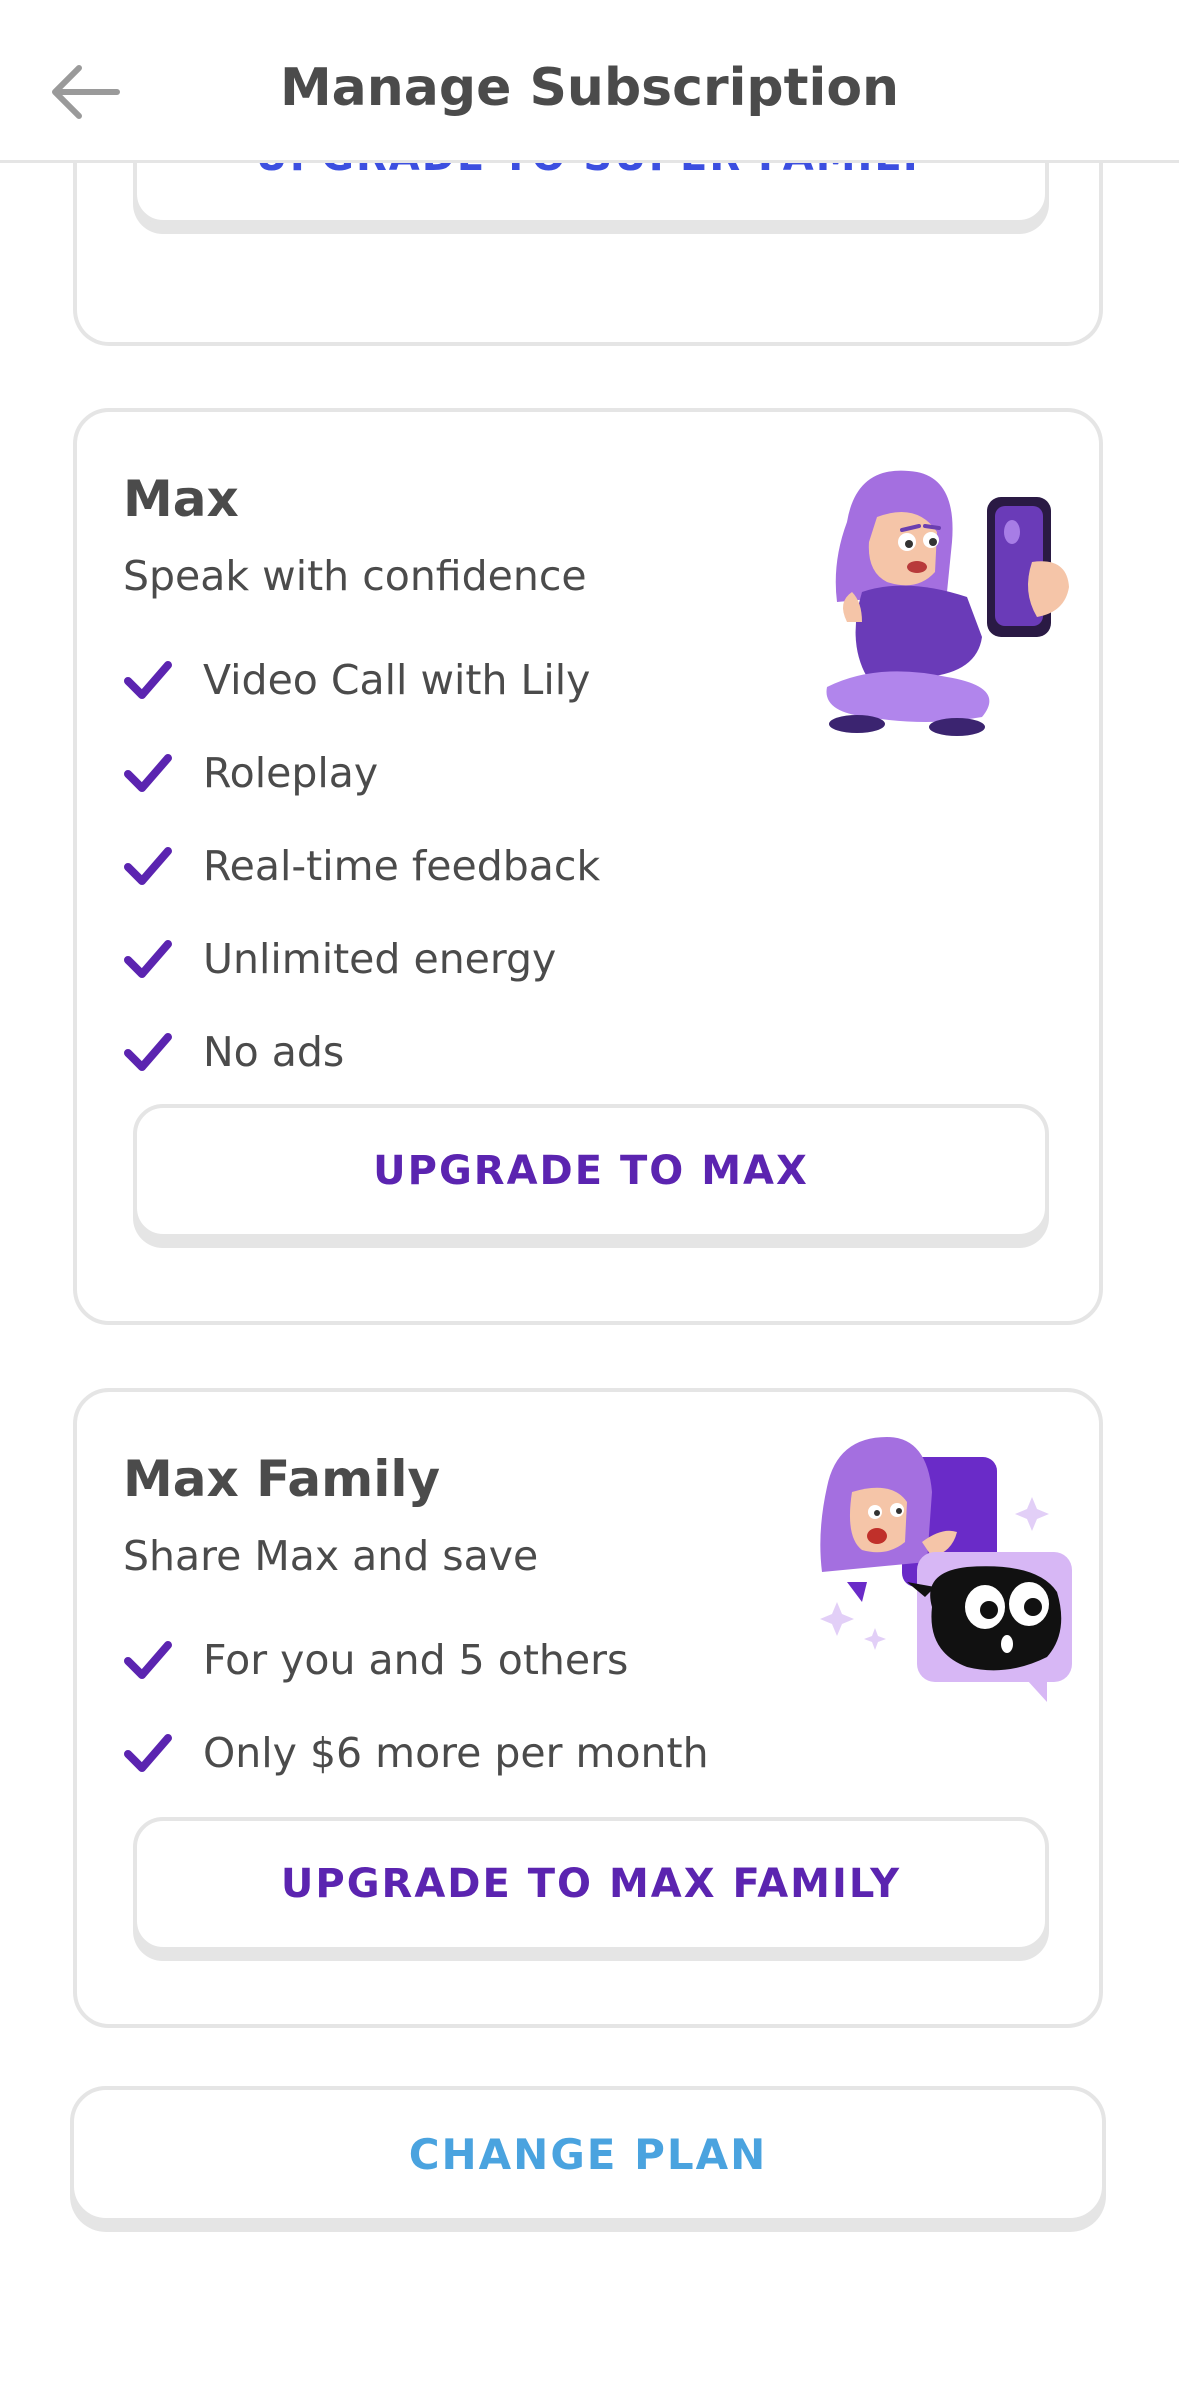 Image resolution: width=1179 pixels, height=2396 pixels. Describe the element at coordinates (591, 1171) in the screenshot. I see `upgrade-max-button: UPGRADE TO MAX` at that location.